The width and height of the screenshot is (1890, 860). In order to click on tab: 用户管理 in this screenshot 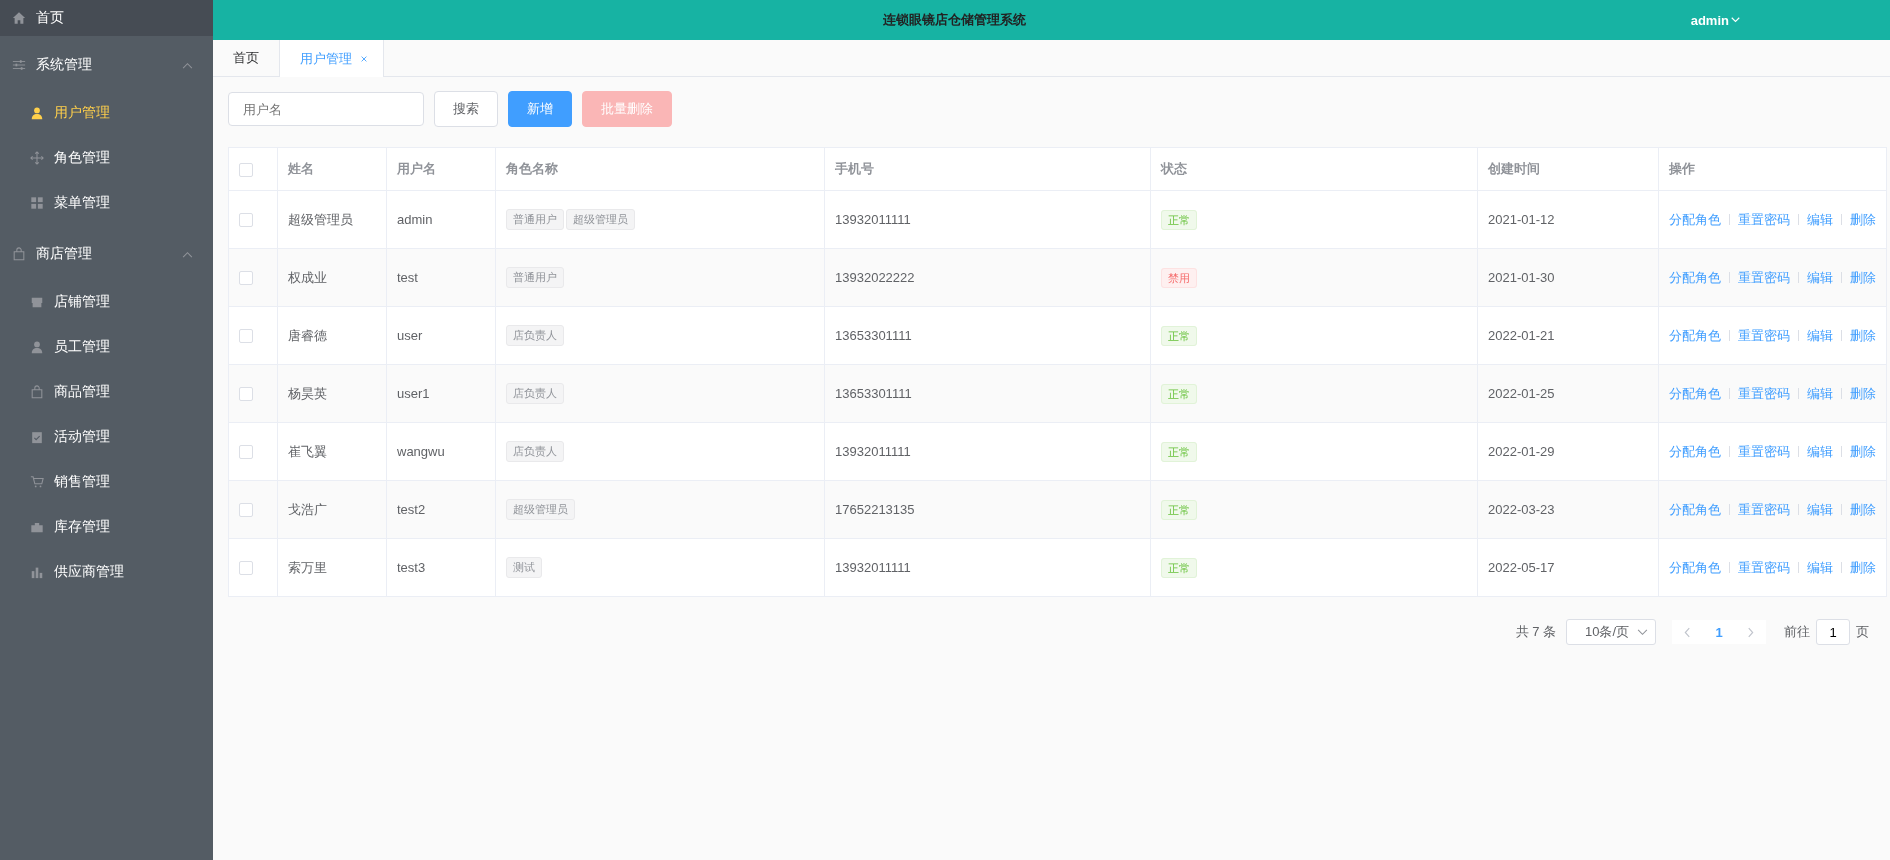, I will do `click(331, 58)`.